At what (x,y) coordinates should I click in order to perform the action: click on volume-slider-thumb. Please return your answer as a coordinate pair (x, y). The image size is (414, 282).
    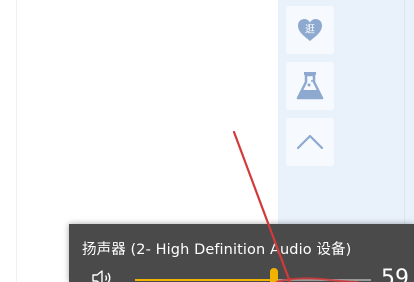
    Looking at the image, I should click on (274, 275).